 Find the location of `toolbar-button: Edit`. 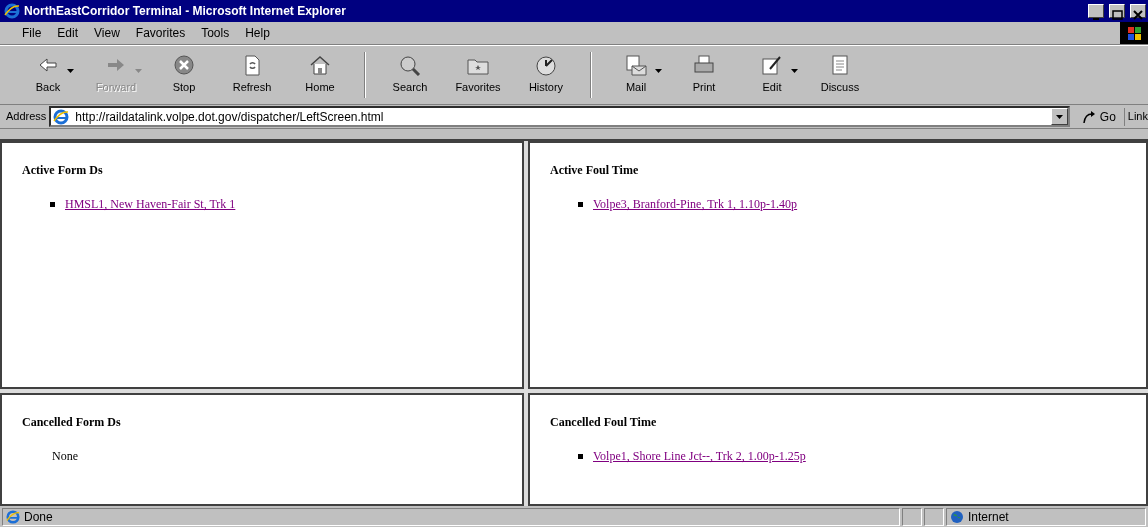

toolbar-button: Edit is located at coordinates (772, 75).